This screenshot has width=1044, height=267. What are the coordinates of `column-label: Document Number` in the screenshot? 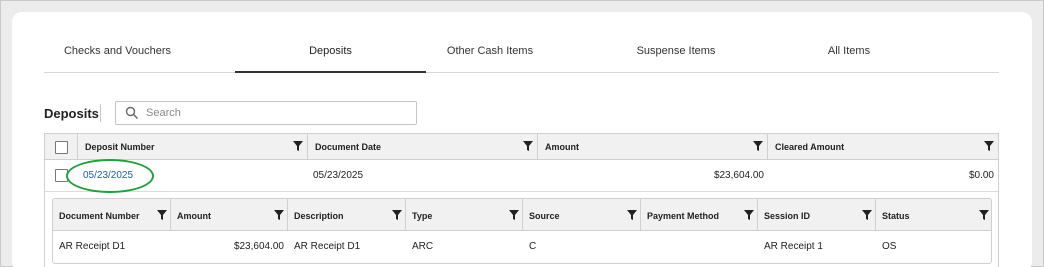 It's located at (99, 216).